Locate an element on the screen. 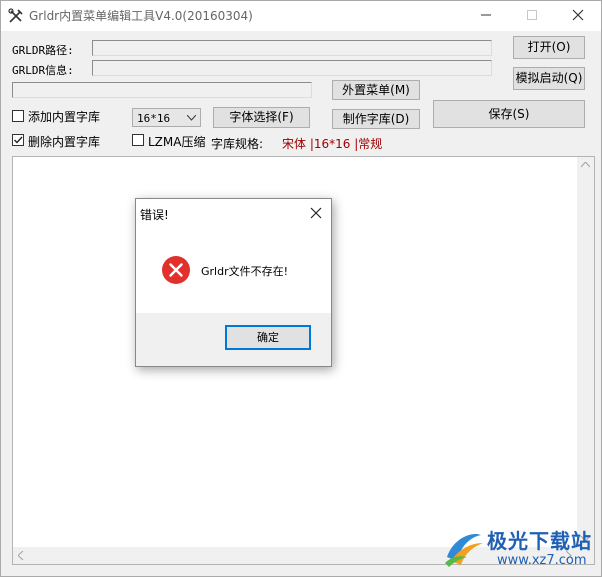  external-menu-label: 外置菜单(M) is located at coordinates (376, 90).